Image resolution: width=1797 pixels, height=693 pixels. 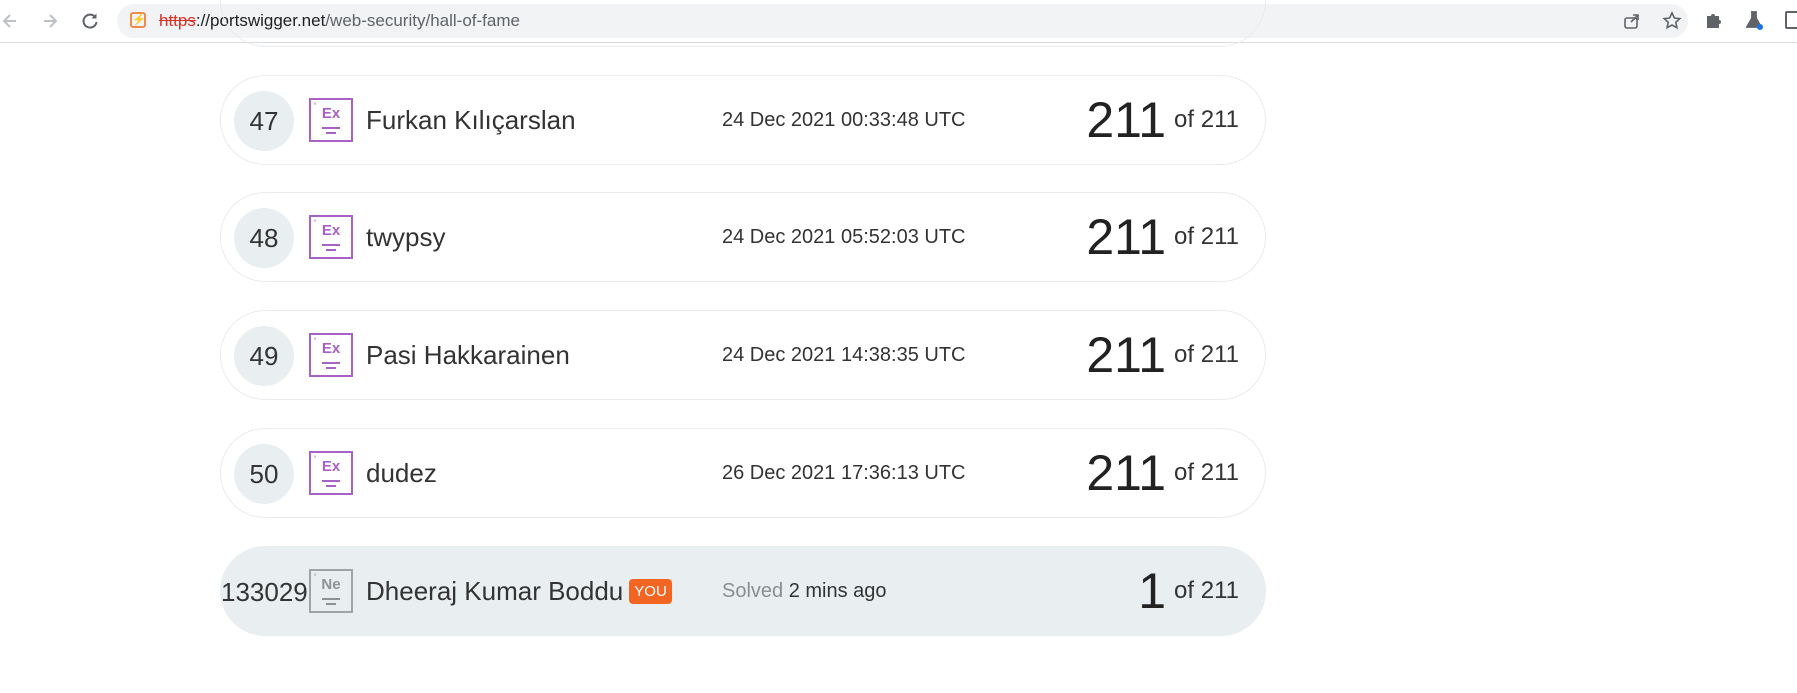 What do you see at coordinates (1791, 20) in the screenshot?
I see `side-panel-icon` at bounding box center [1791, 20].